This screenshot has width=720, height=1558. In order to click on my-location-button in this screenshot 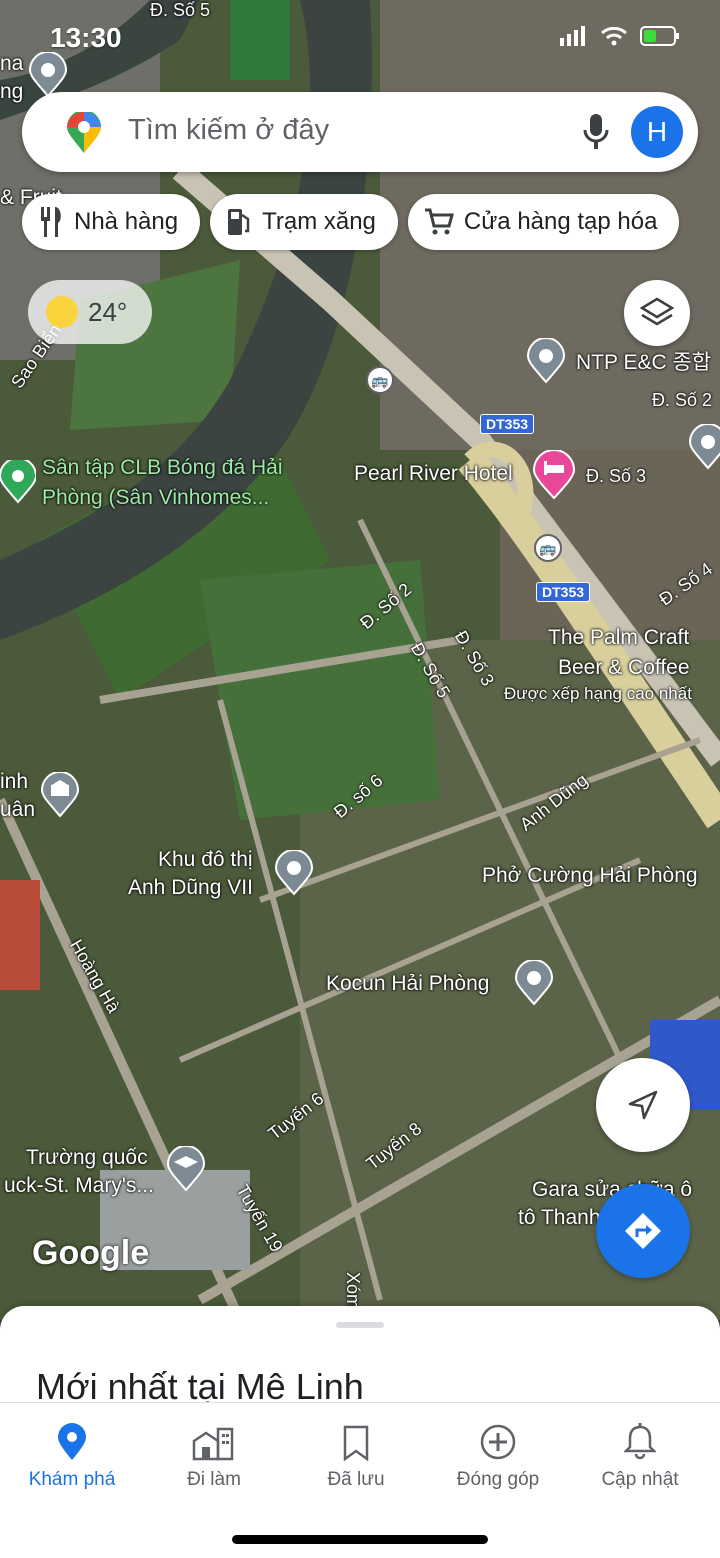, I will do `click(643, 1105)`.